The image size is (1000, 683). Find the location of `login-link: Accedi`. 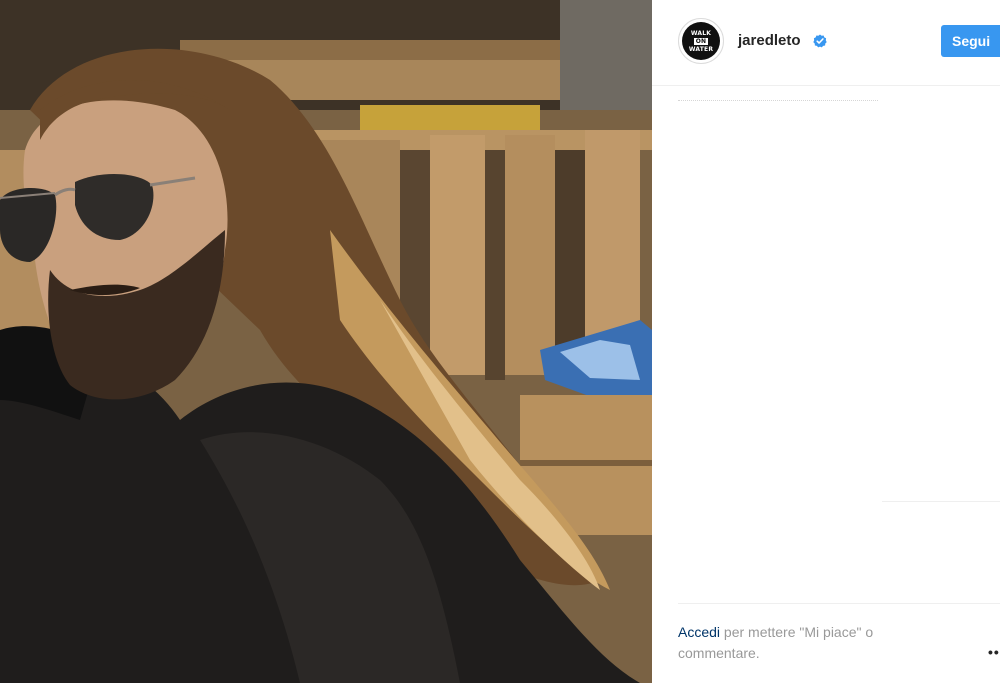

login-link: Accedi is located at coordinates (699, 632).